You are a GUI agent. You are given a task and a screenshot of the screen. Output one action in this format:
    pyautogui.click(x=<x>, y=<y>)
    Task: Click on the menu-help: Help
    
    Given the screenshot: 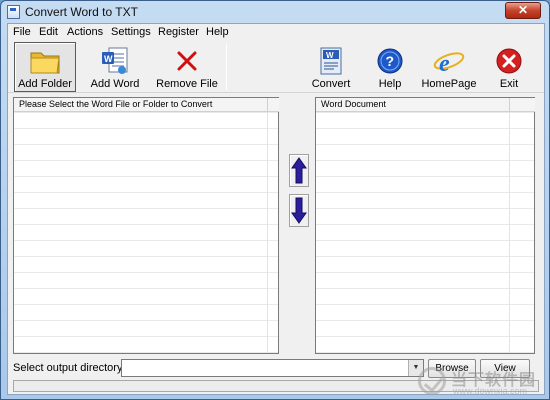 What is the action you would take?
    pyautogui.click(x=217, y=32)
    